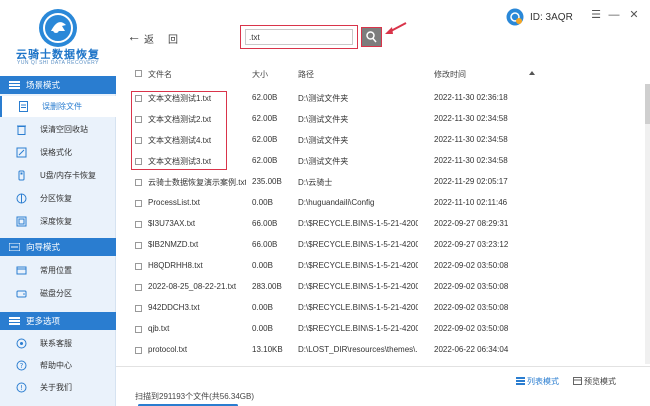  I want to click on file-name-cell: ProcessList.txt, so click(174, 202).